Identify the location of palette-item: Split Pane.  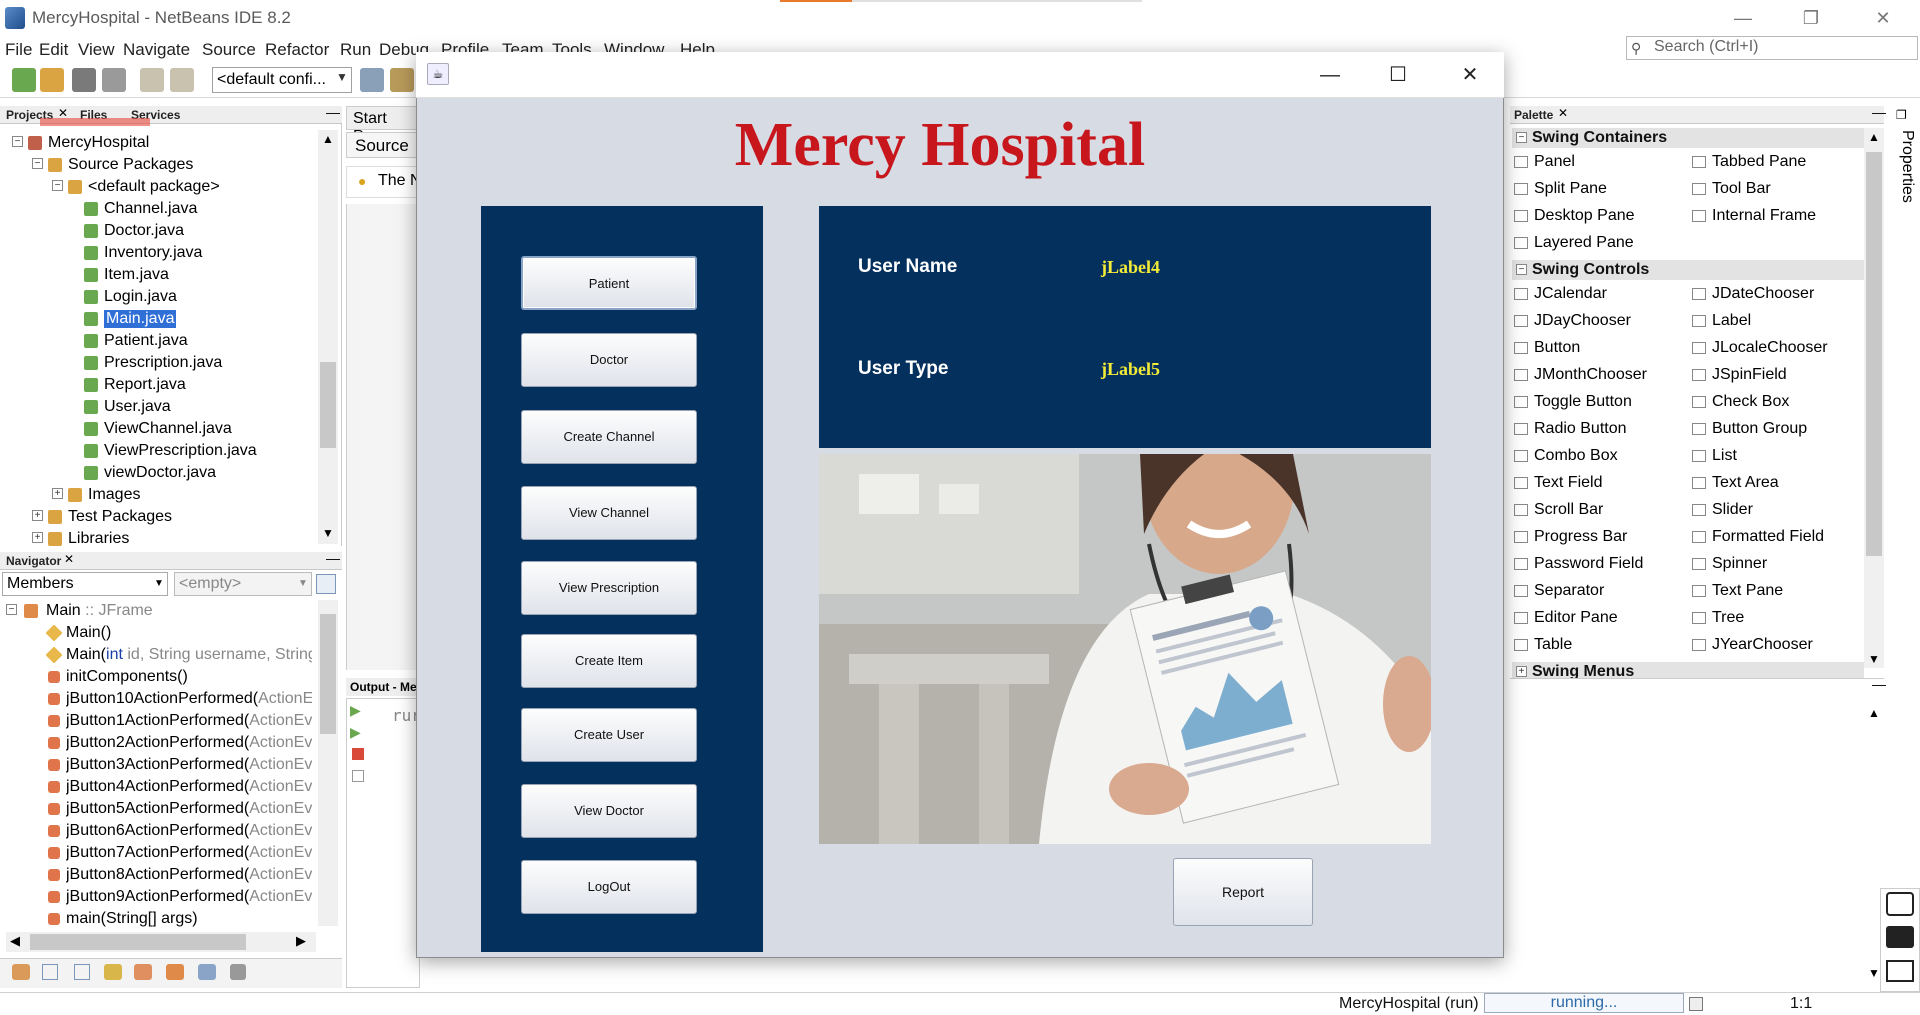
(1570, 189).